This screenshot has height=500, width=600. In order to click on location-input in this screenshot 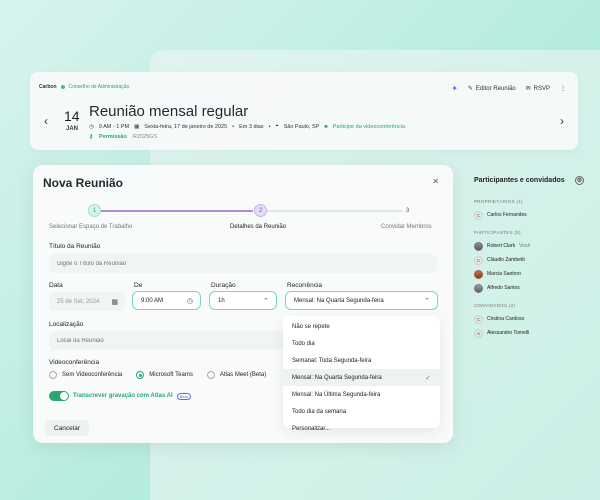, I will do `click(166, 340)`.